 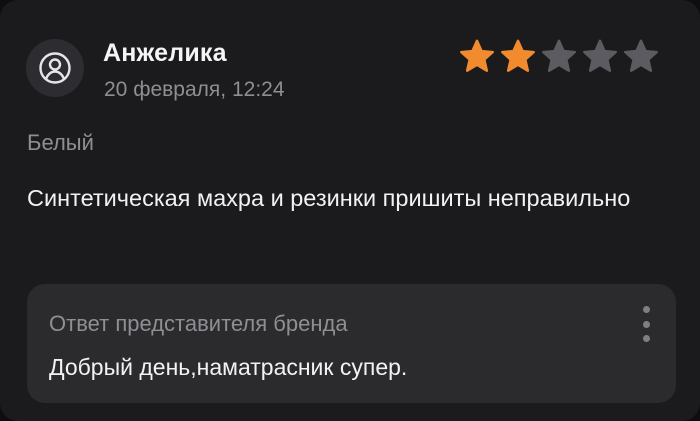 What do you see at coordinates (228, 367) in the screenshot?
I see `reply-body: Добрый день,наматрасник супер.` at bounding box center [228, 367].